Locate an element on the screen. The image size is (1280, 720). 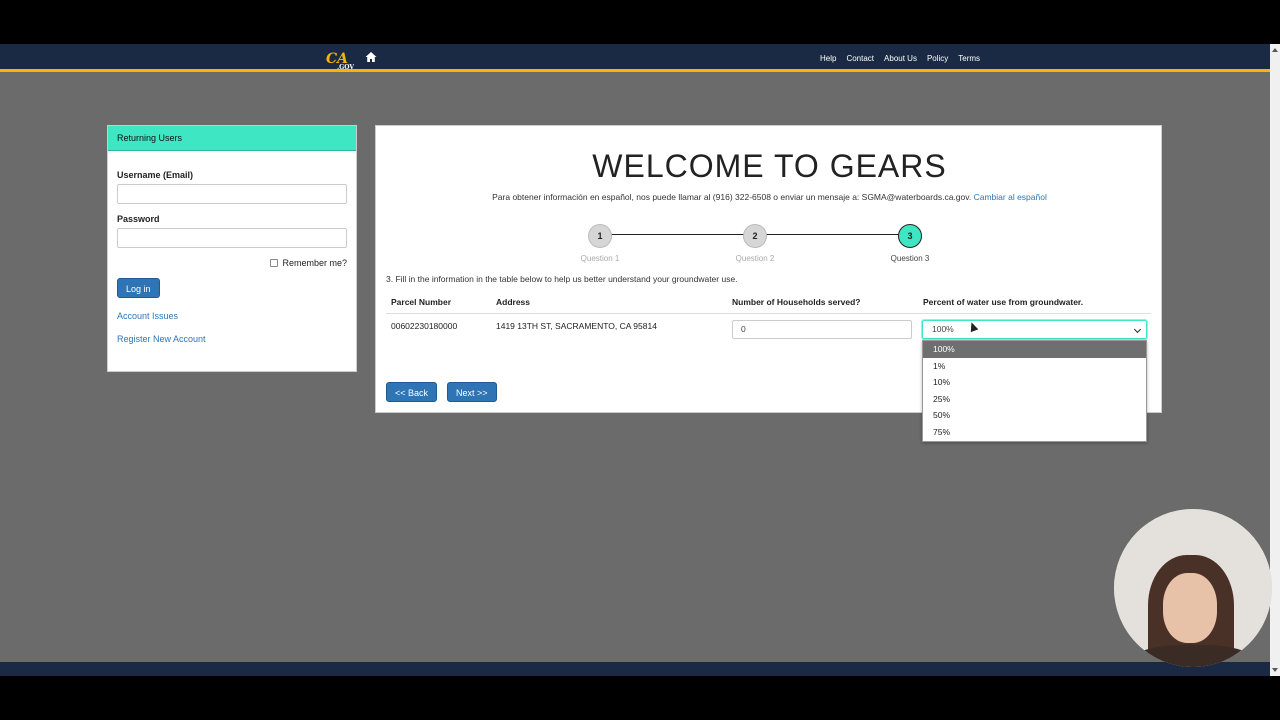
switch-spanish-link: Cambiar al español is located at coordinates (1010, 197).